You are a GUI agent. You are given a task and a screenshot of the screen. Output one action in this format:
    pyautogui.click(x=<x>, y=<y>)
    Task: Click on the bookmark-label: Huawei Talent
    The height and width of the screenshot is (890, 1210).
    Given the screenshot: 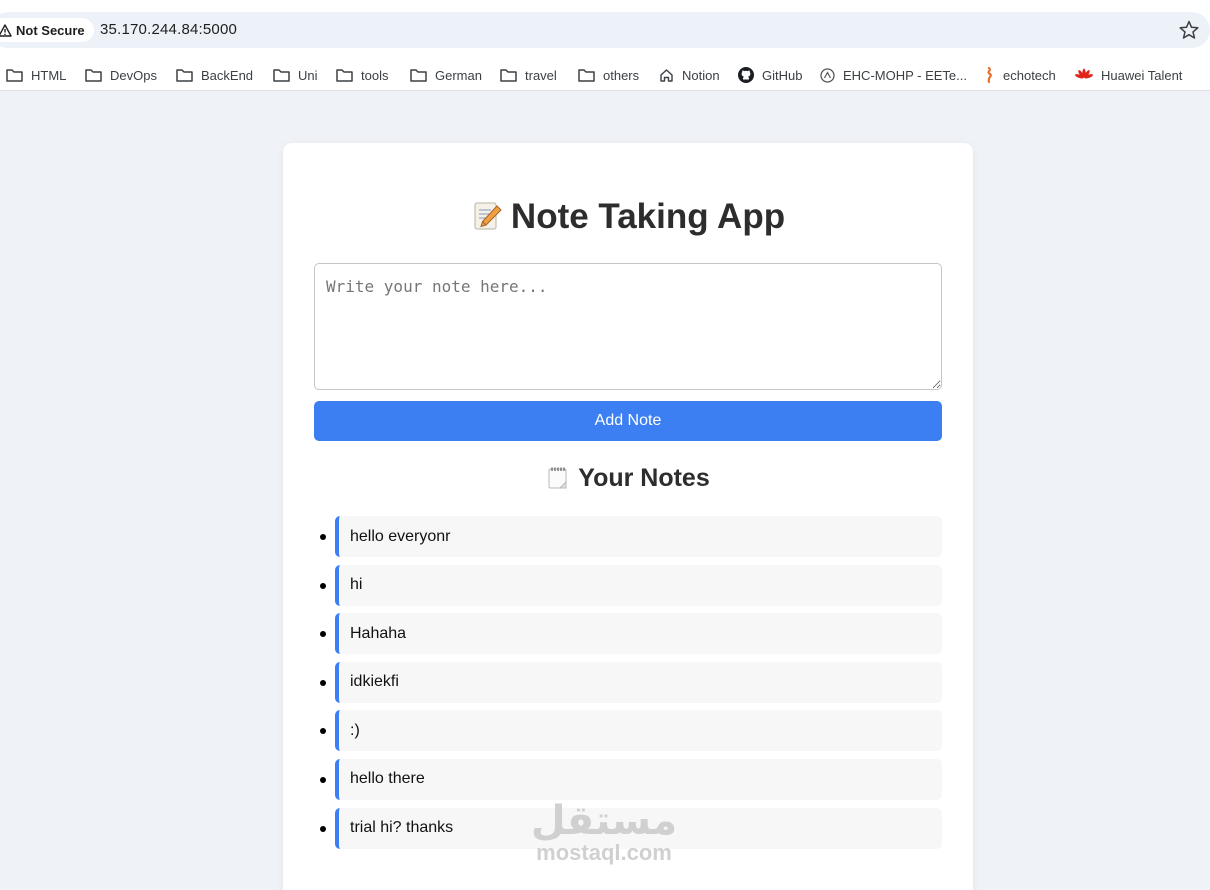 What is the action you would take?
    pyautogui.click(x=1142, y=75)
    